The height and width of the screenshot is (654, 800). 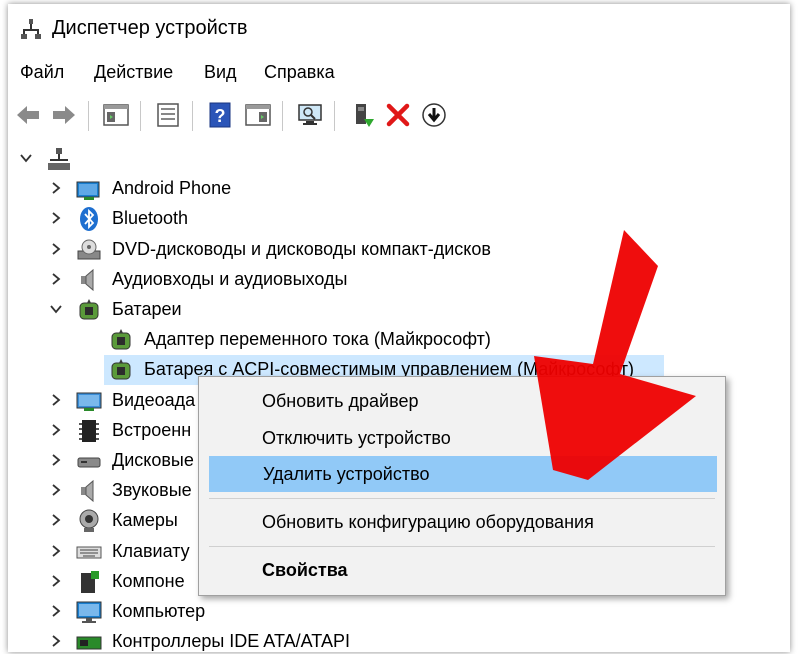 I want to click on tree-item-label: Встроенн, so click(x=152, y=430).